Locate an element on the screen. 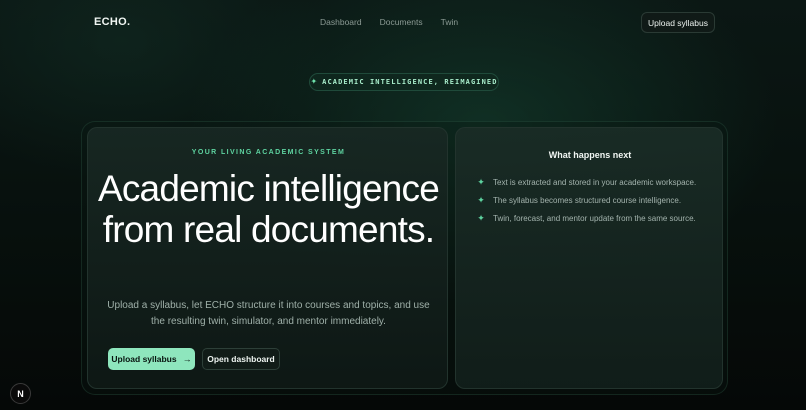 The width and height of the screenshot is (806, 410). nav-upload-syllabus-button: Upload syllabus is located at coordinates (678, 22).